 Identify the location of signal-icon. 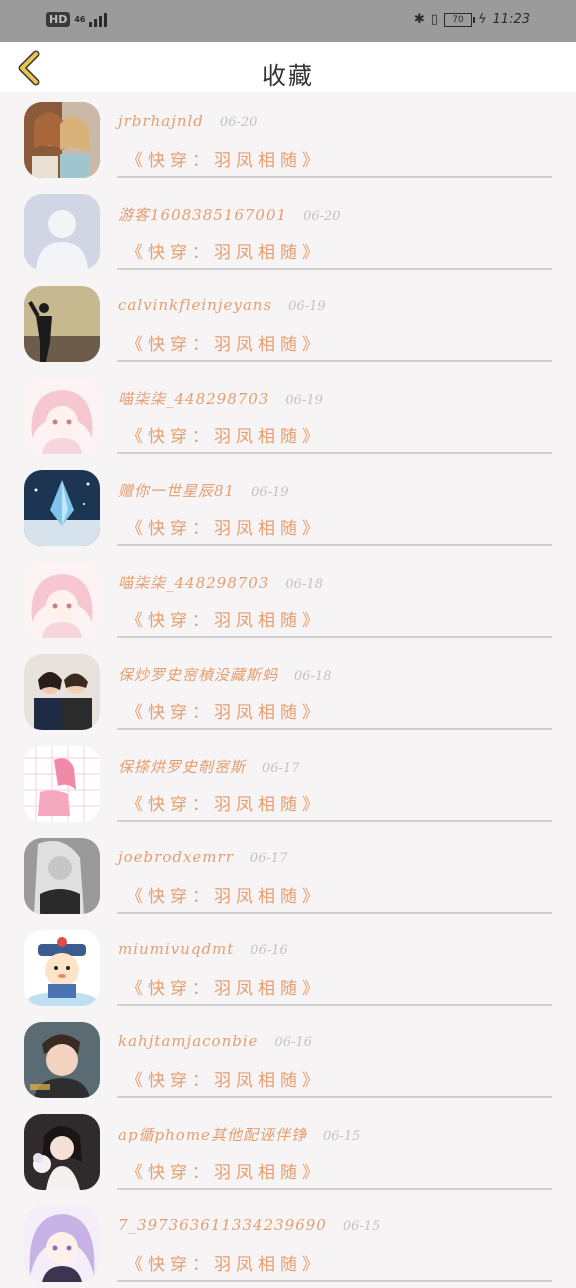
(98, 19).